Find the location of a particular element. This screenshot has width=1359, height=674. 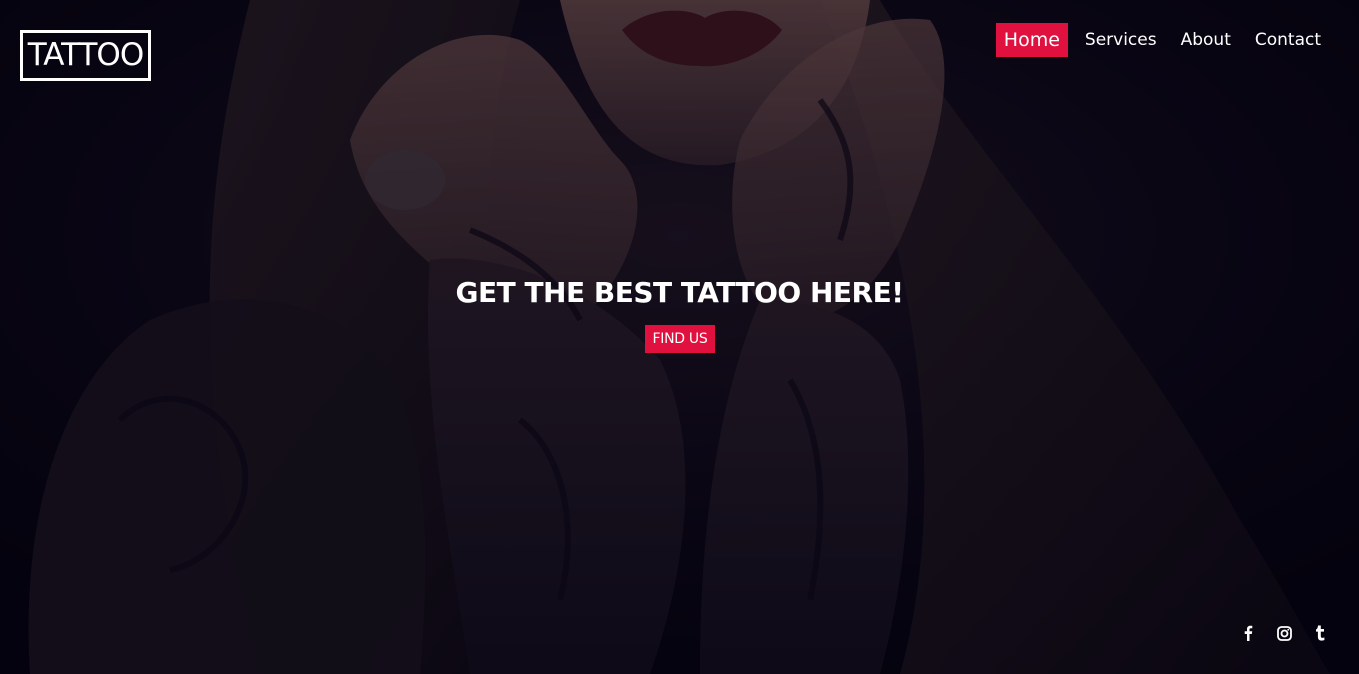

nav-item-services: Services is located at coordinates (1121, 40).